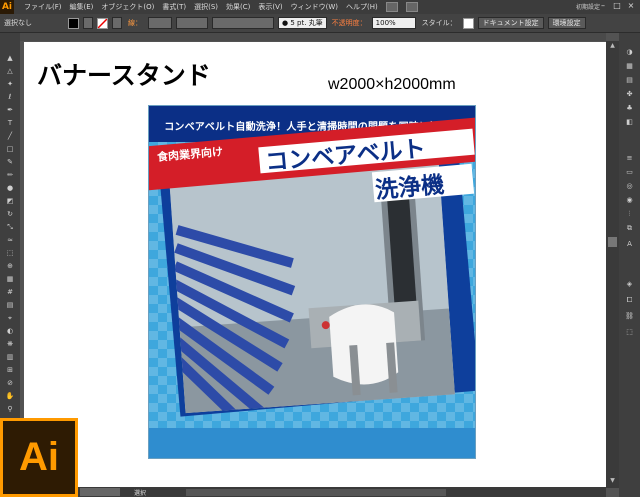  I want to click on rotate-tool-icon: ↻, so click(10, 214).